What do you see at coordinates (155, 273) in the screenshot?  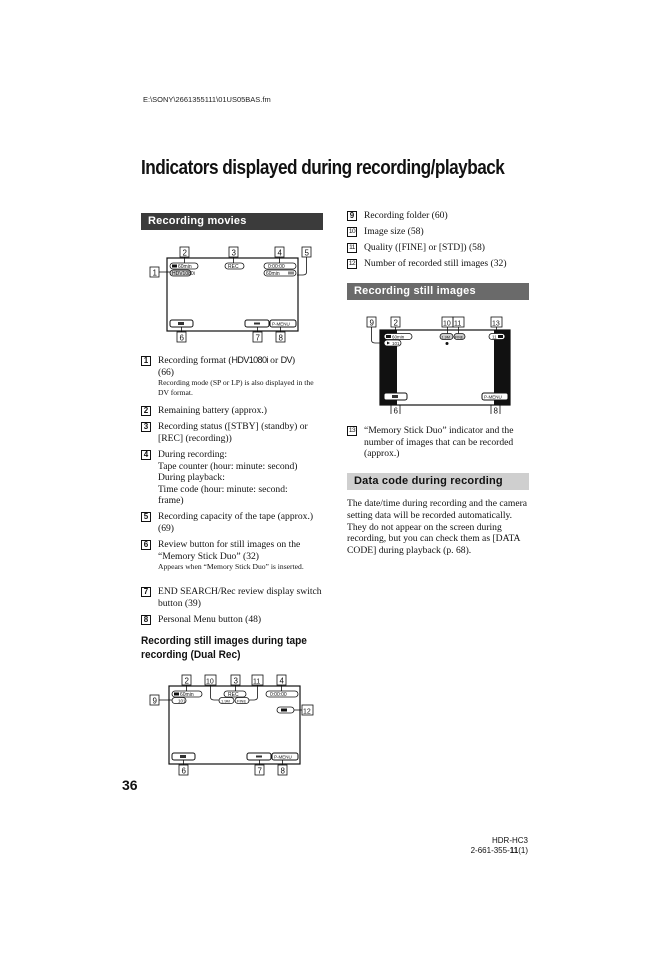 I see `callout-1: 1` at bounding box center [155, 273].